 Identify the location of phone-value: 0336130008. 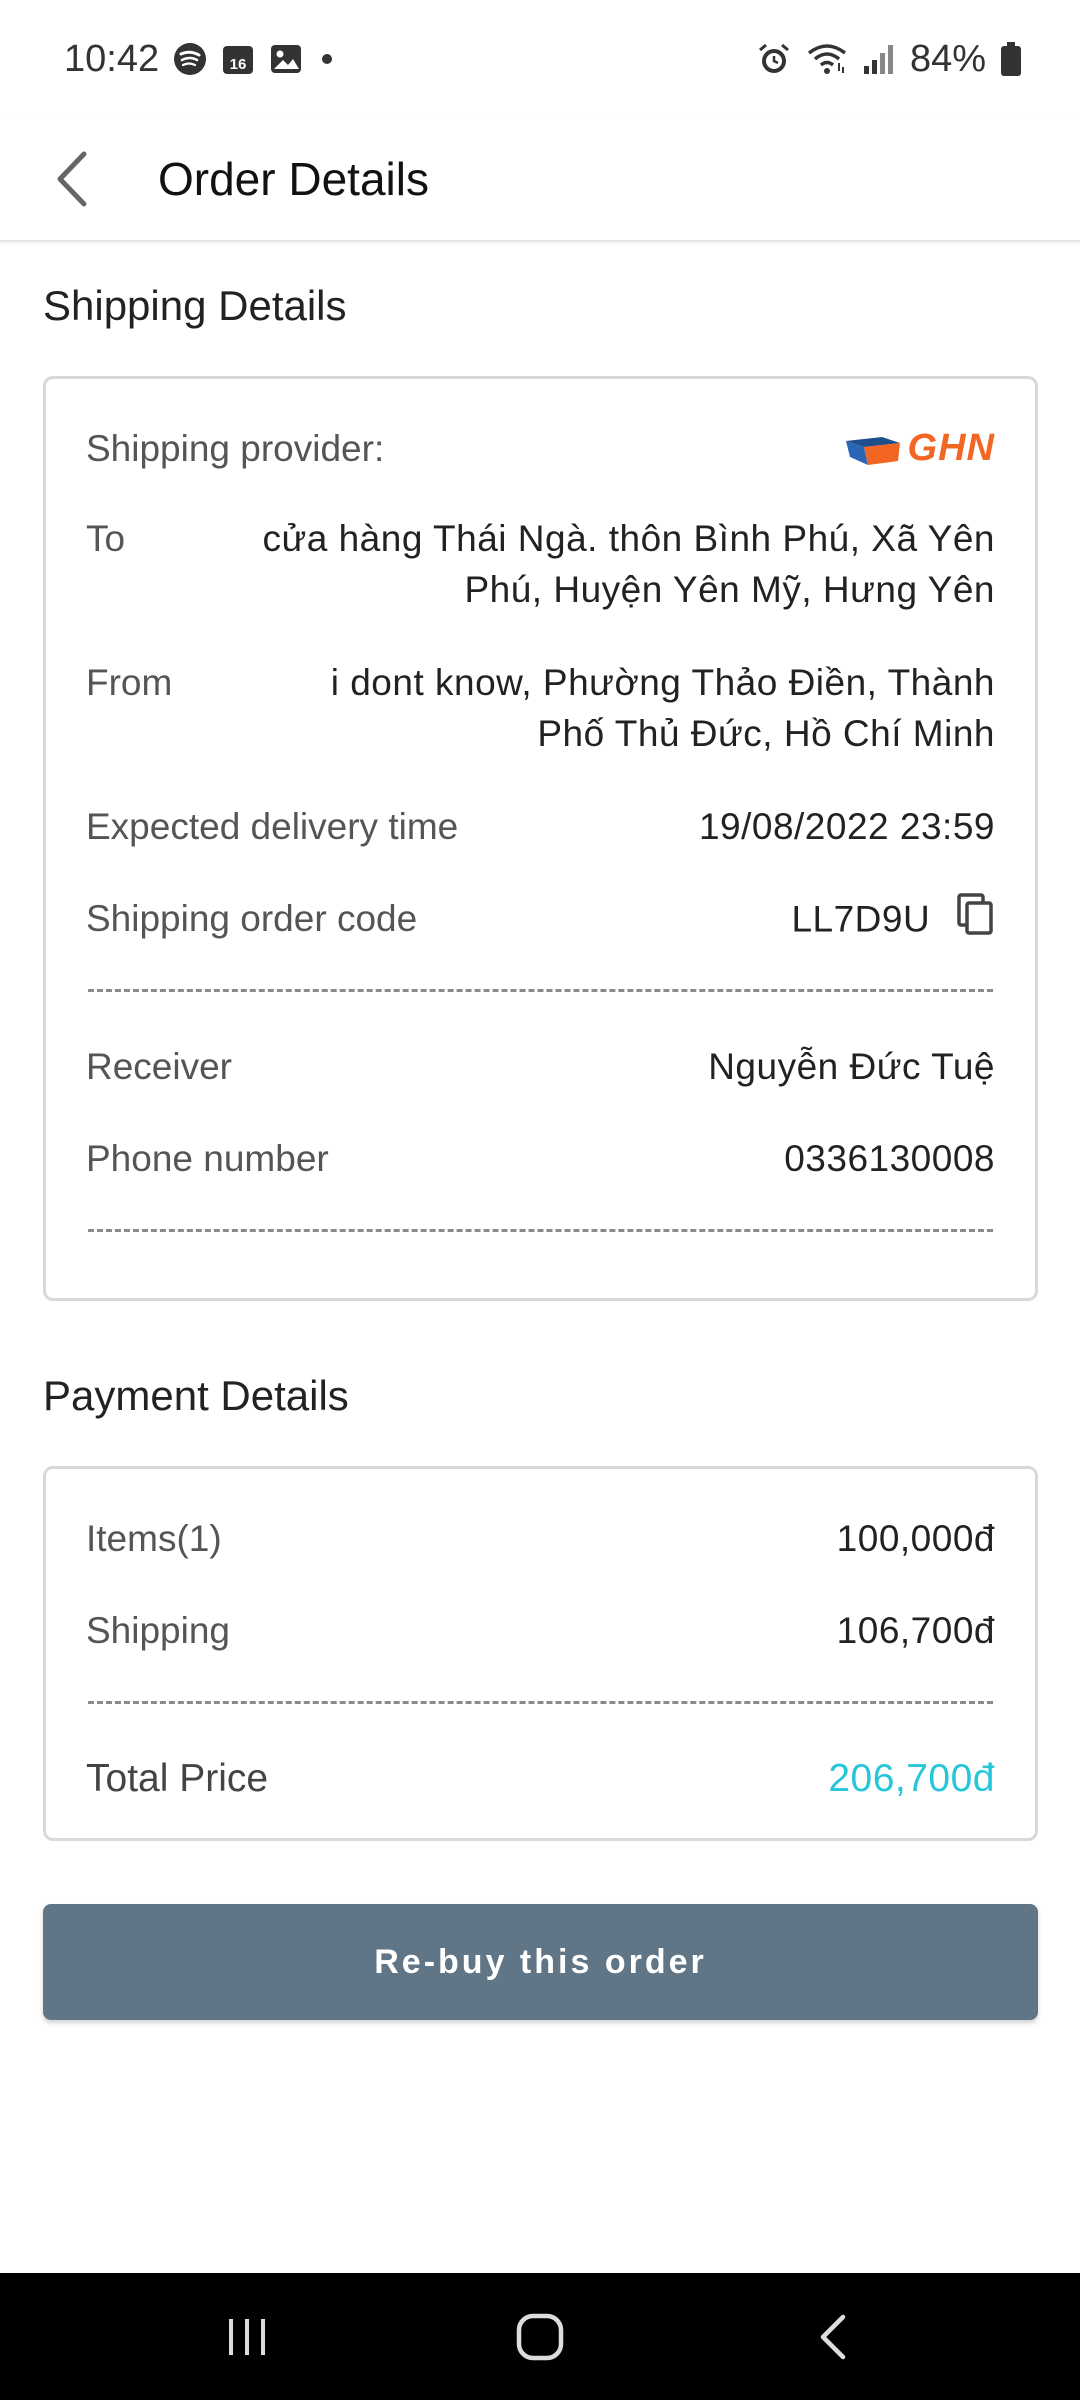
(889, 1158).